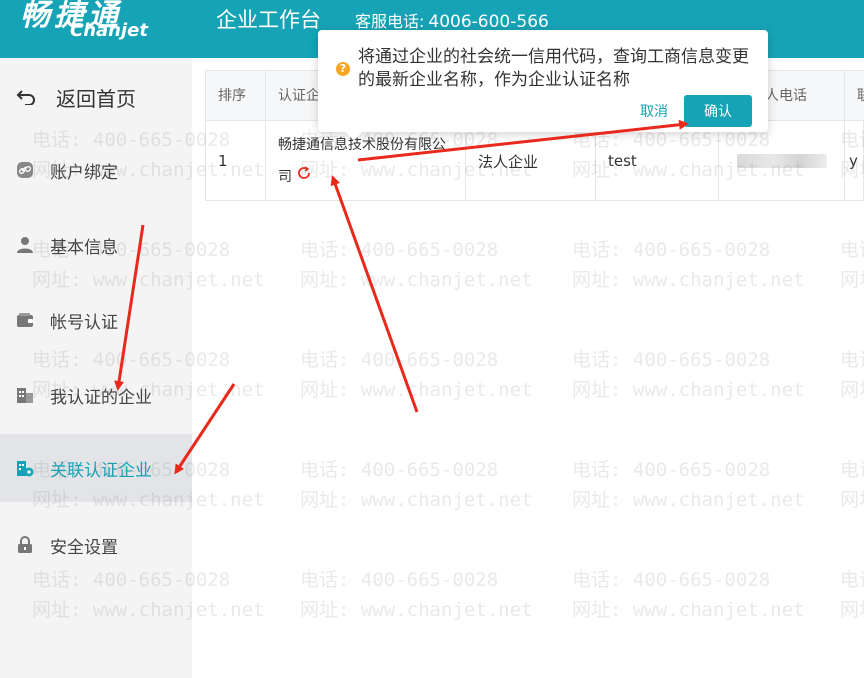 The width and height of the screenshot is (864, 678). I want to click on building-icon, so click(25, 395).